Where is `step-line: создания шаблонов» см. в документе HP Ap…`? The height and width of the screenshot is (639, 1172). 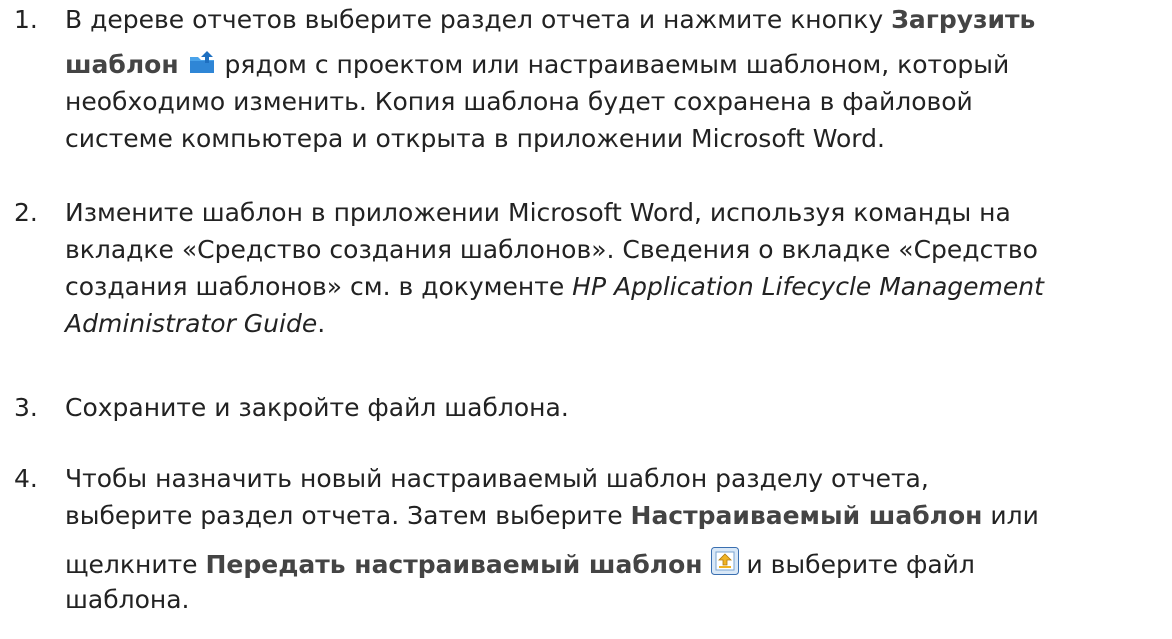 step-line: создания шаблонов» см. в документе HP Ap… is located at coordinates (554, 286).